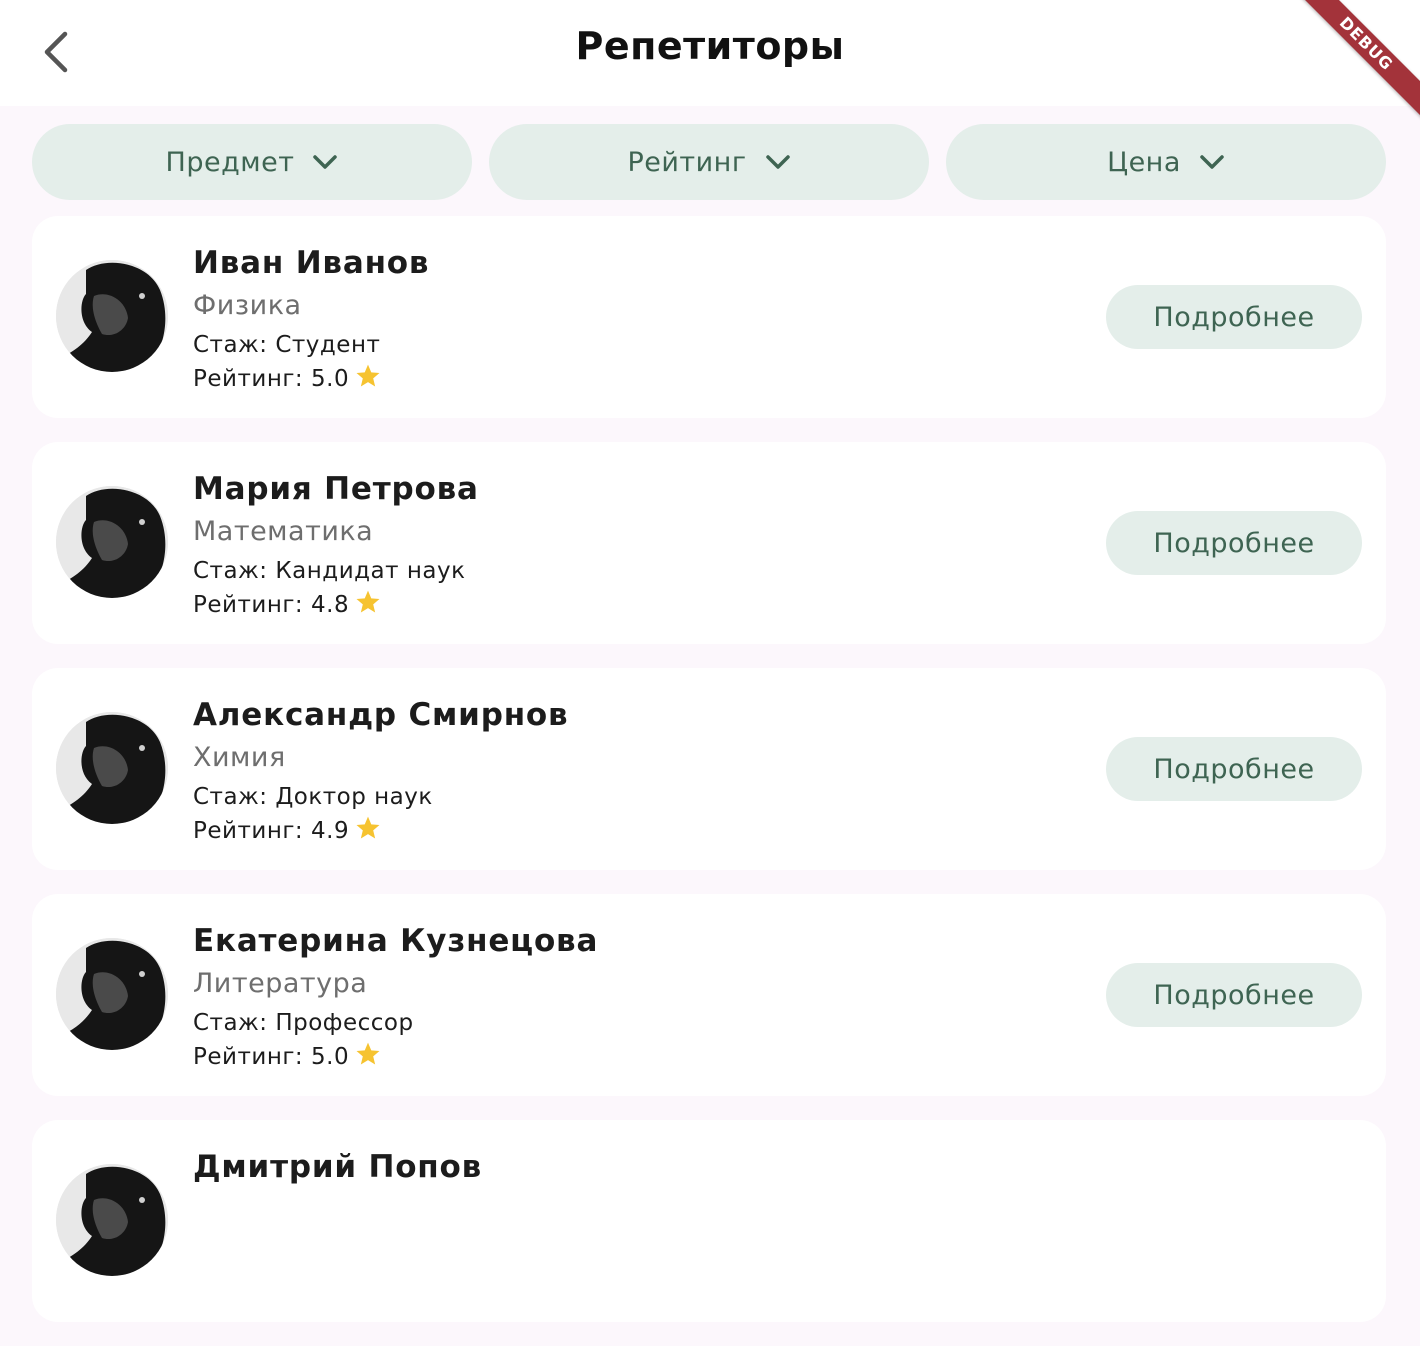 This screenshot has width=1420, height=1346. Describe the element at coordinates (396, 941) in the screenshot. I see `tutor-name: Екатерина Кузнецова` at that location.